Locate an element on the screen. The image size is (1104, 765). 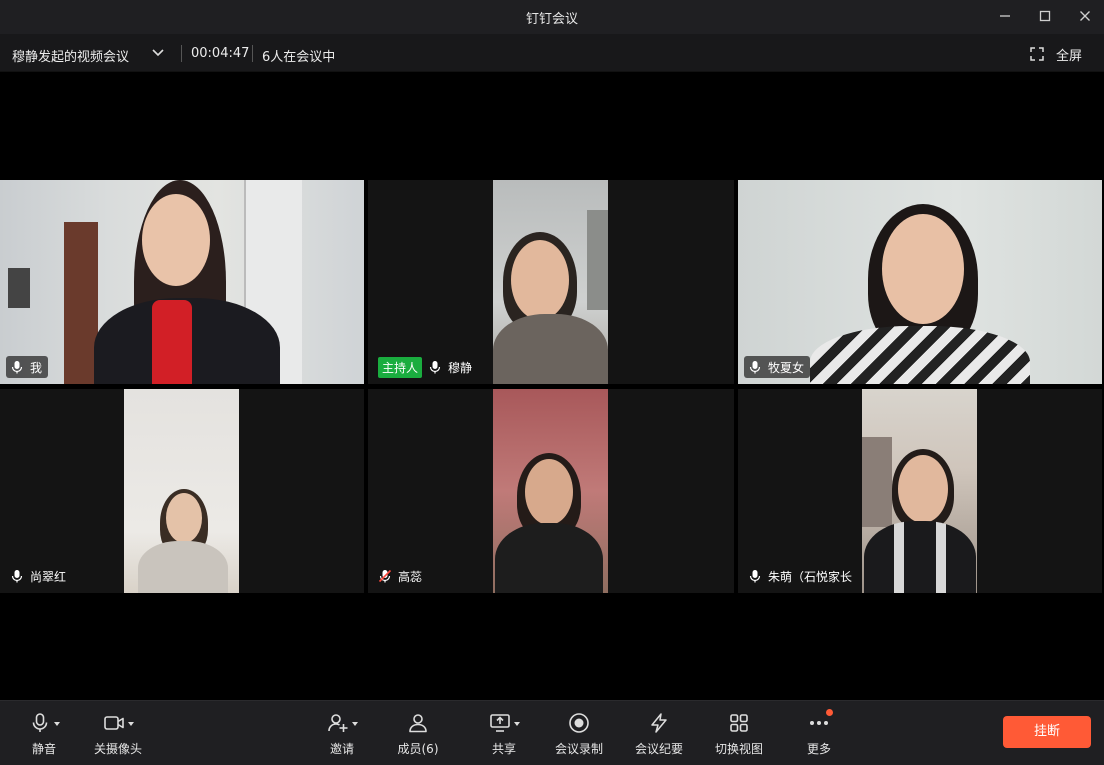
tile-label: 牧夏女 is located at coordinates (777, 367).